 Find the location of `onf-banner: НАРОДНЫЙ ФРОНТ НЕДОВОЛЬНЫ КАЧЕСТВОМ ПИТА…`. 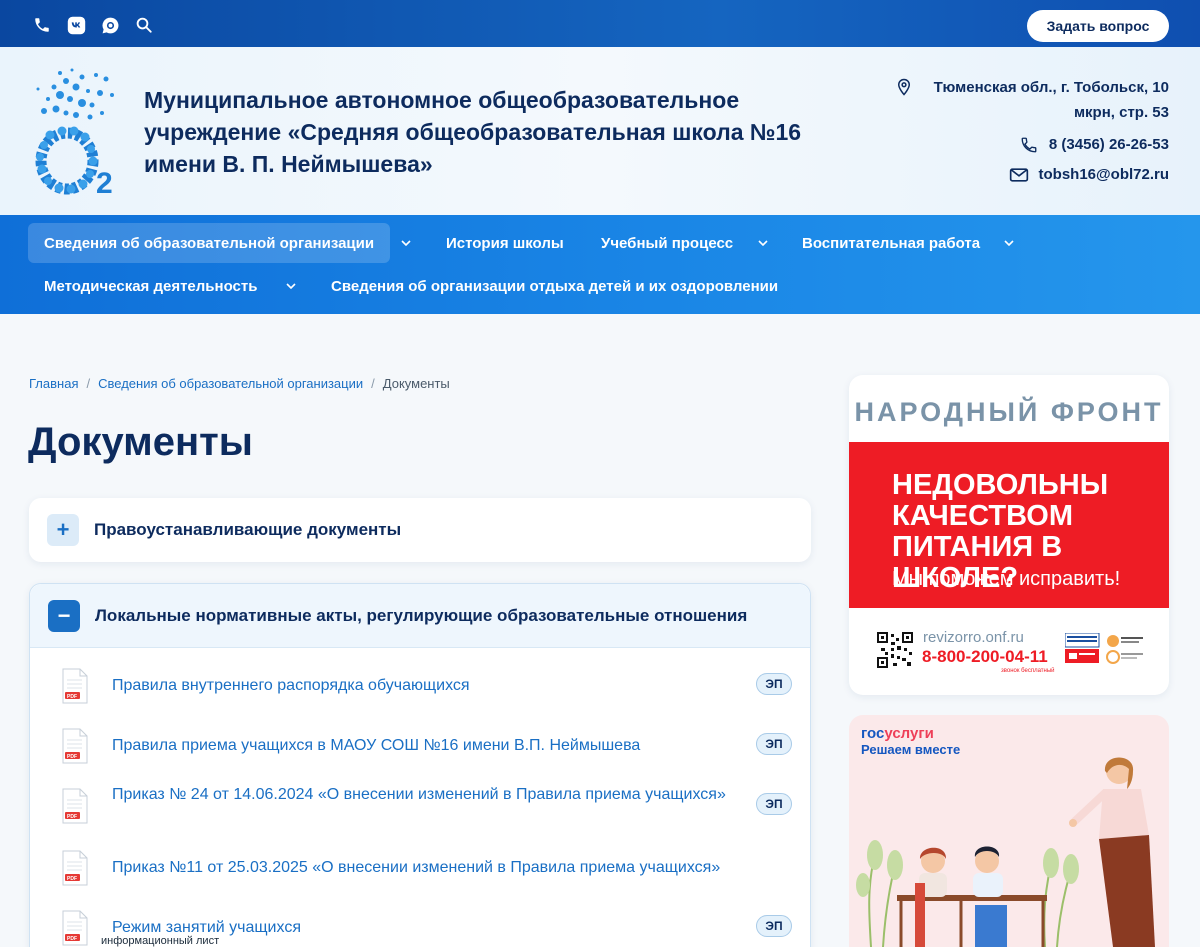

onf-banner: НАРОДНЫЙ ФРОНТ НЕДОВОЛЬНЫ КАЧЕСТВОМ ПИТА… is located at coordinates (1009, 535).